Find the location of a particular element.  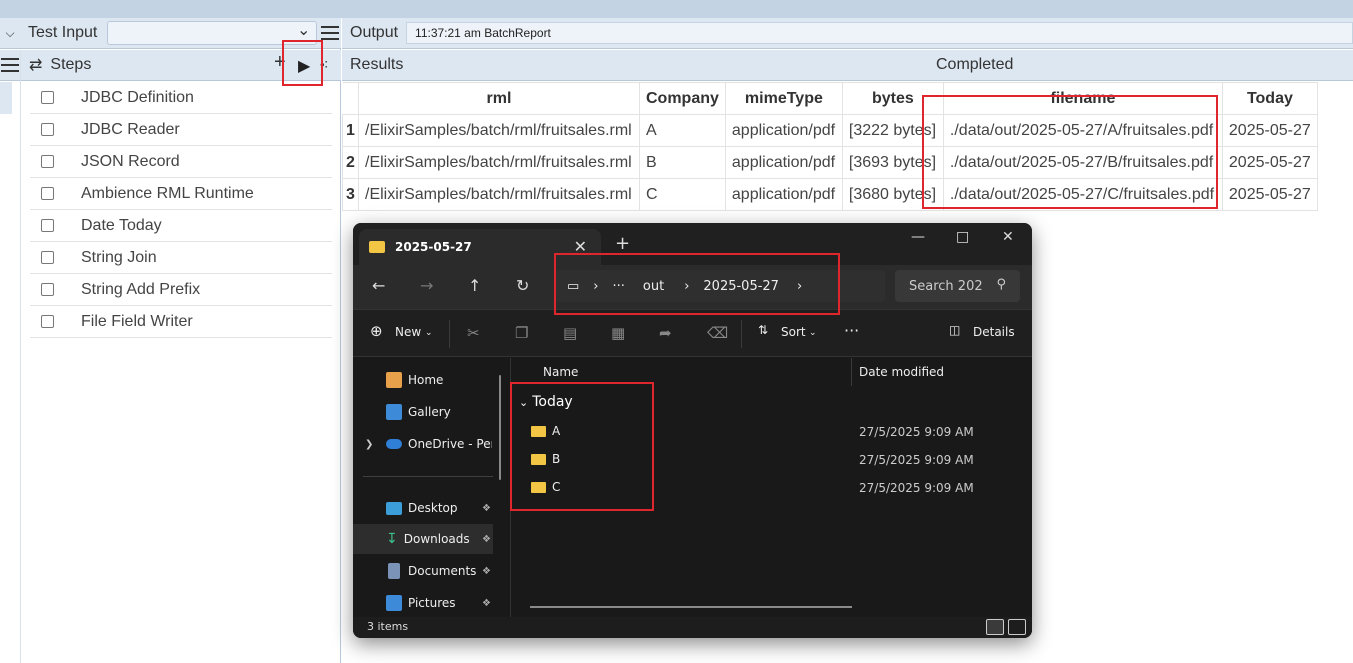

search-box: Search 202 ⚲ is located at coordinates (957, 286).